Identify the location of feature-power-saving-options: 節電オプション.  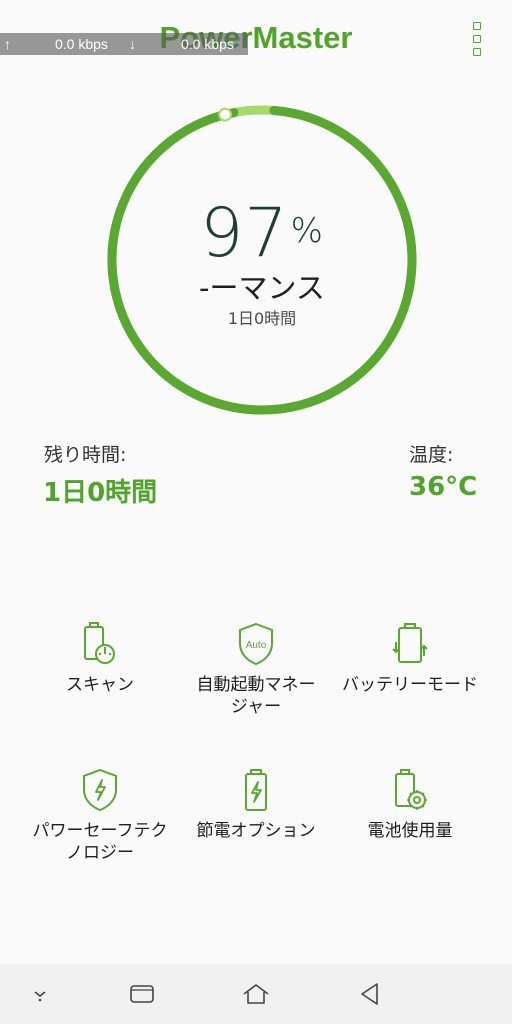
(256, 804).